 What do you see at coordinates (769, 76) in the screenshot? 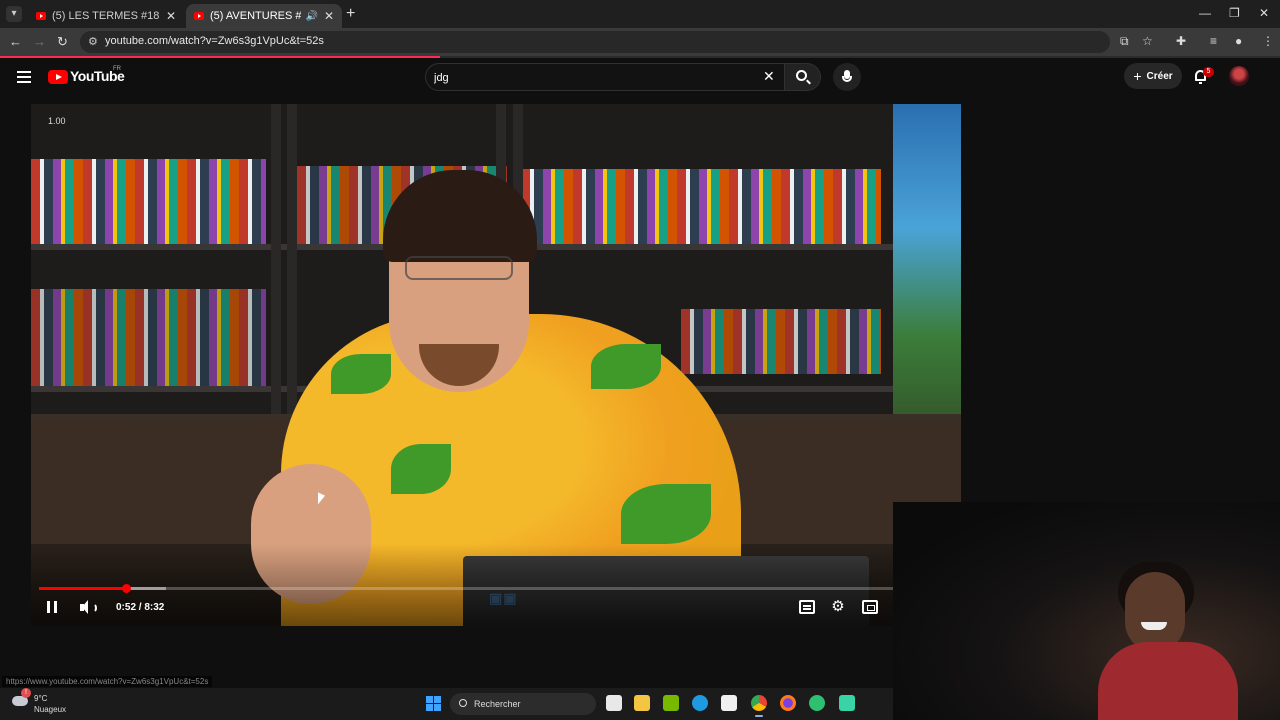
I see `clear-search-icon: ✕` at bounding box center [769, 76].